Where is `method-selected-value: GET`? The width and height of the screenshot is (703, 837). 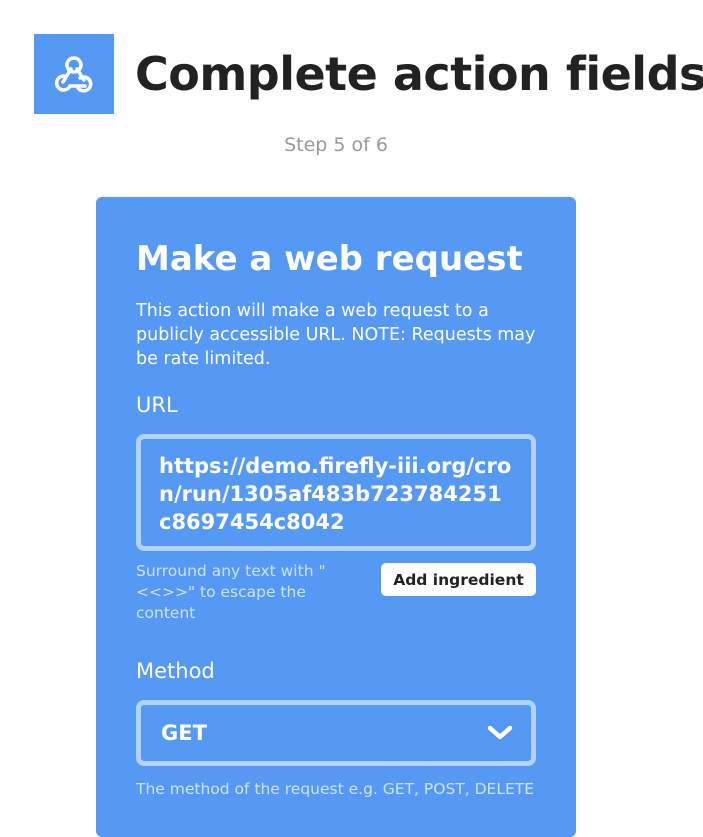 method-selected-value: GET is located at coordinates (184, 733).